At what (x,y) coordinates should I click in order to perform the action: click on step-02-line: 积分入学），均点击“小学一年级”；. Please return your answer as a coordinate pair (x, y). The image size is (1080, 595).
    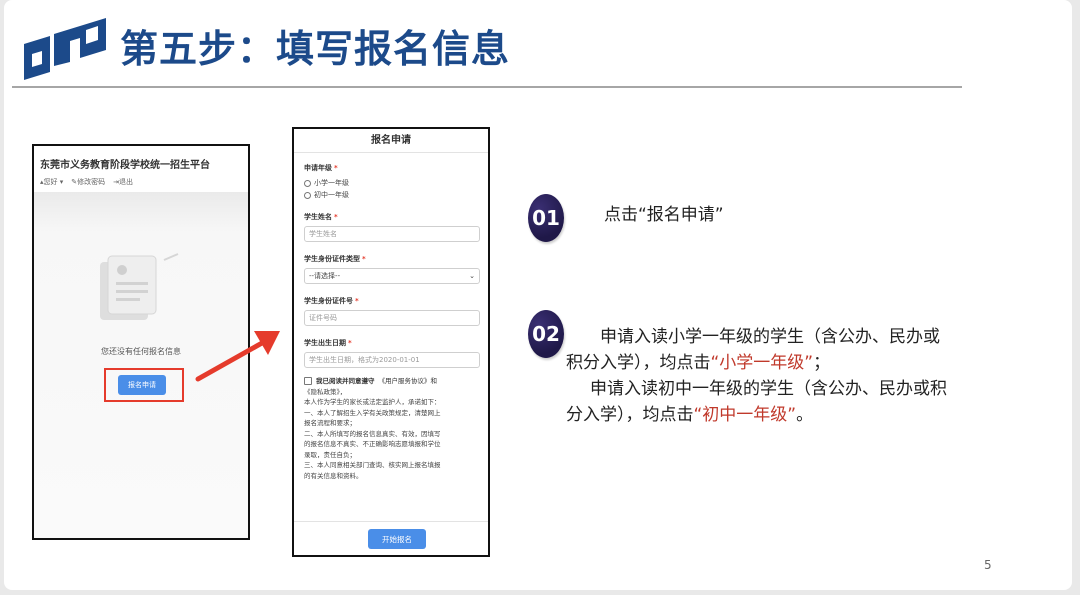
    Looking at the image, I should click on (698, 363).